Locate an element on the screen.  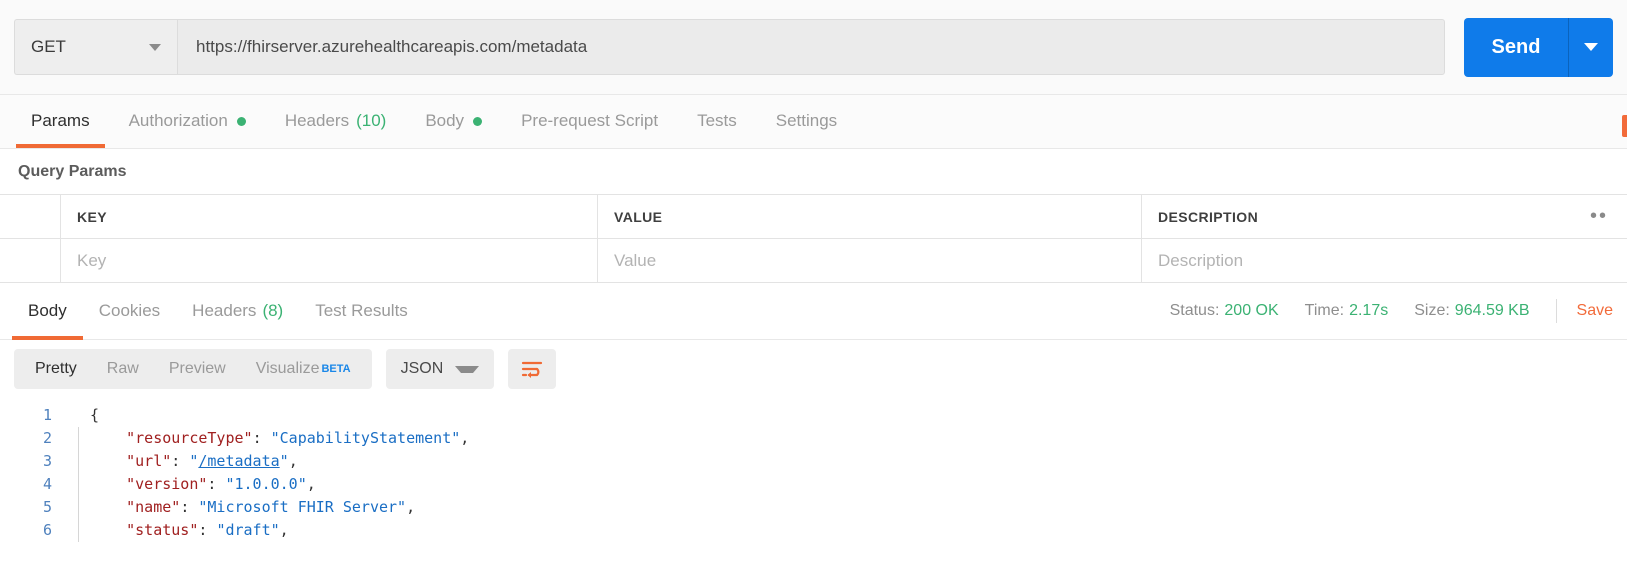
wrap-arrow-icon is located at coordinates (529, 375).